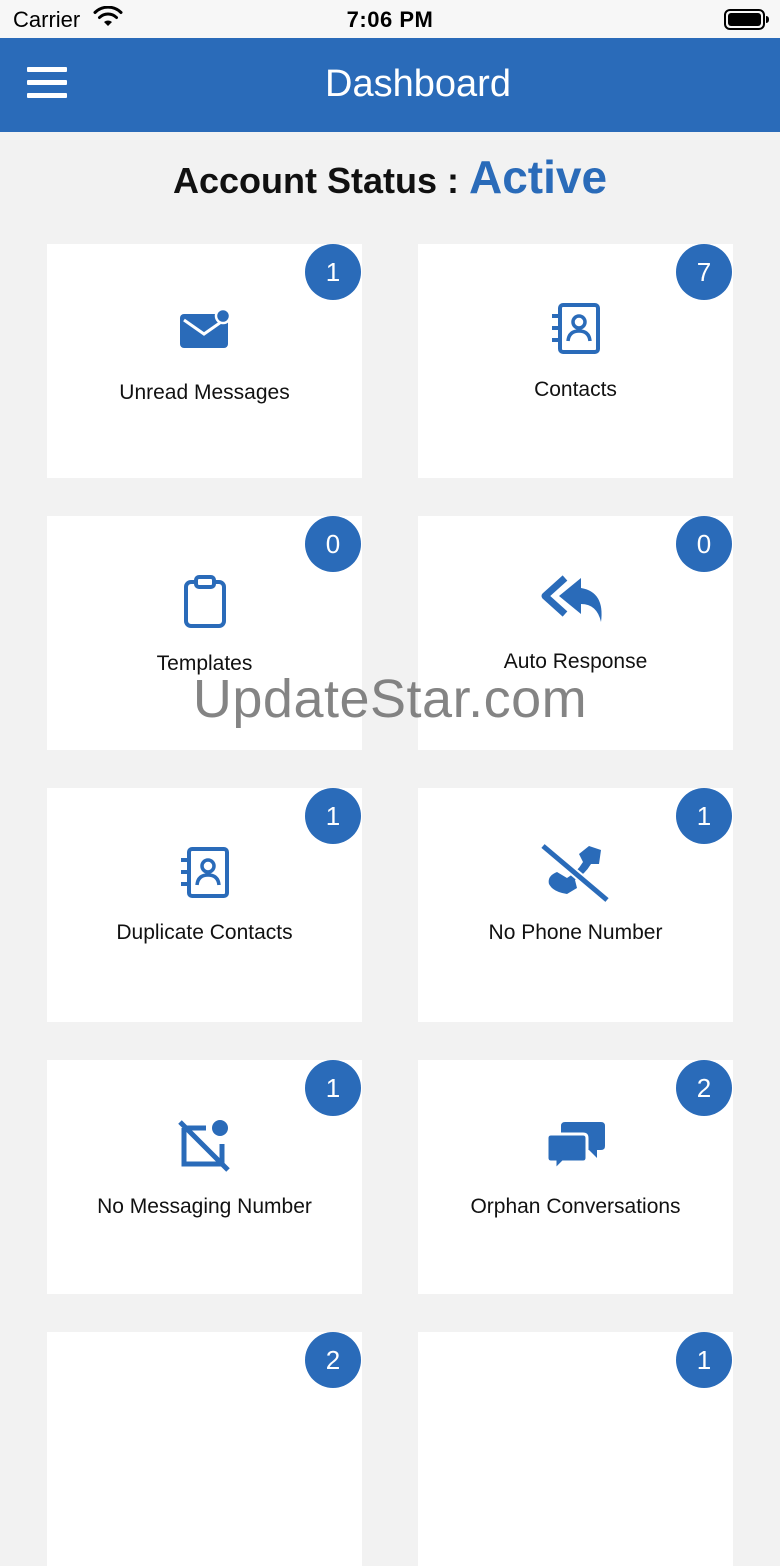  I want to click on tile-label: No Messaging Number, so click(204, 1206).